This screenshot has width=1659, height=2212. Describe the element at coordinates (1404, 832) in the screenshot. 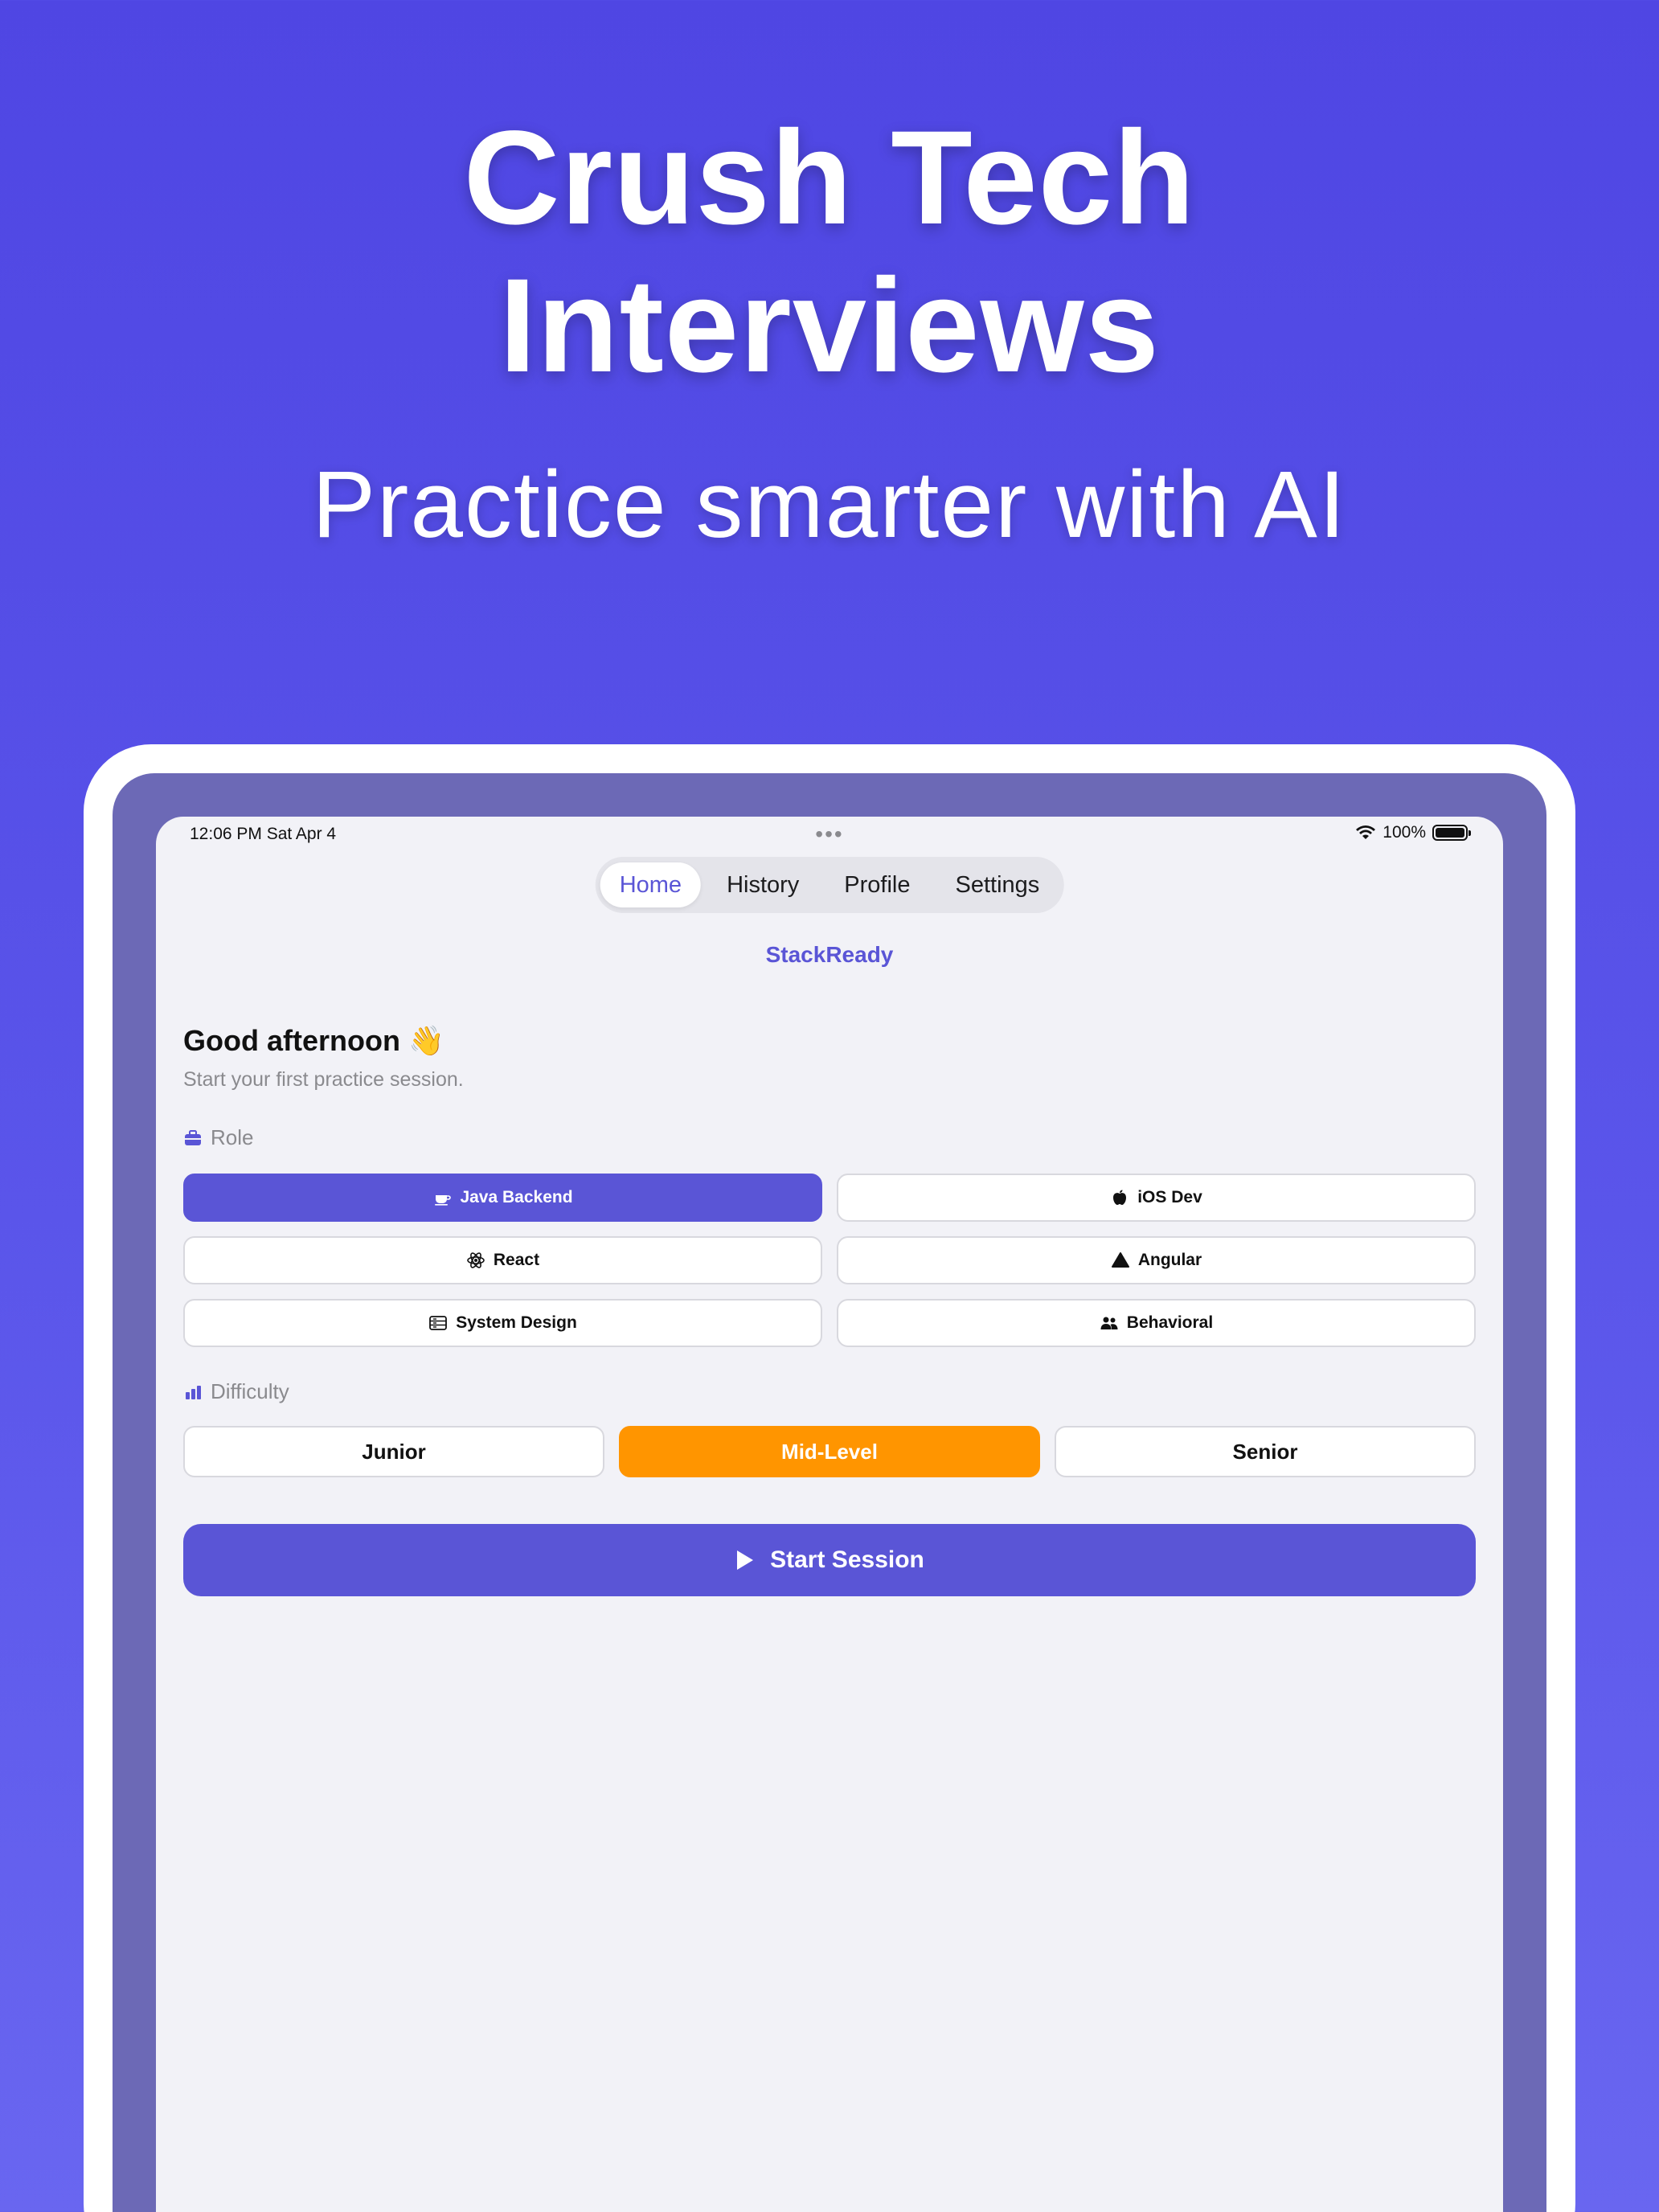

I see `battery-percent: 100%` at that location.